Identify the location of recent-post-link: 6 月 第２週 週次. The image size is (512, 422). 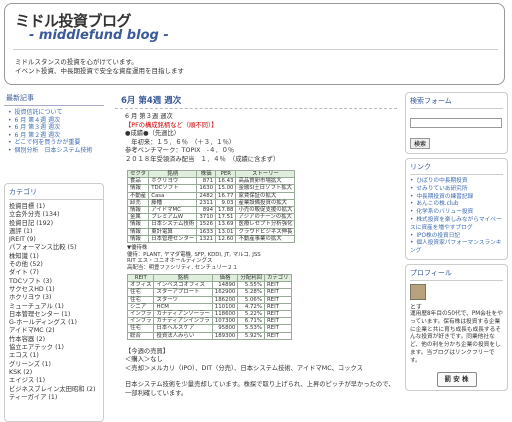
(56, 136).